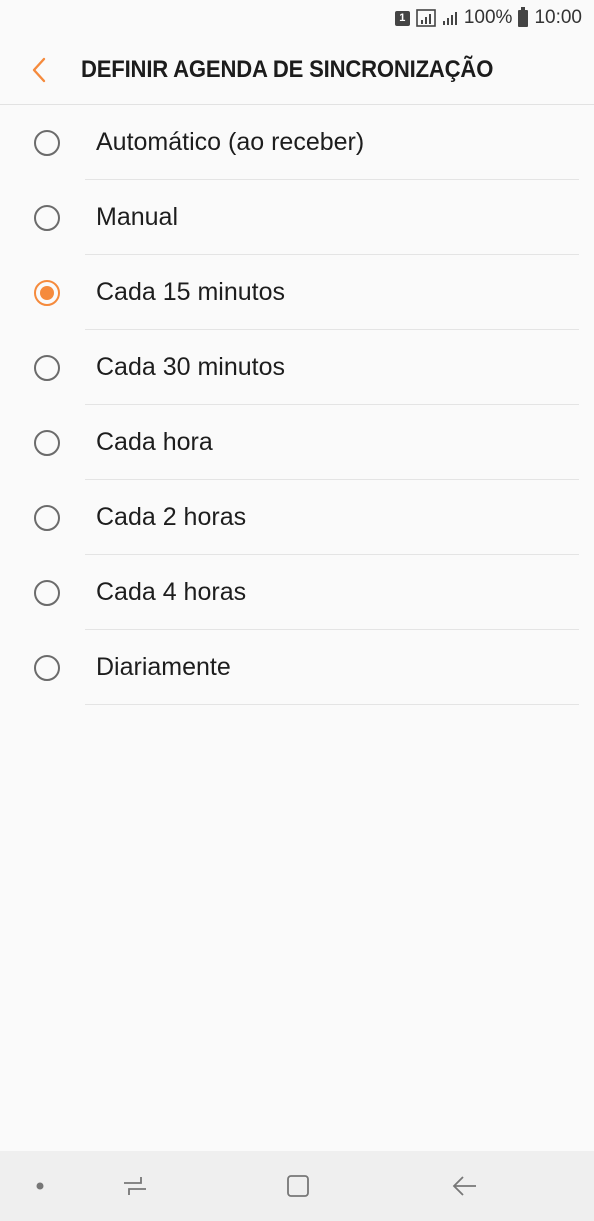 This screenshot has height=1221, width=594. Describe the element at coordinates (297, 592) in the screenshot. I see `option-every-4-hours: Cada 4 horas` at that location.